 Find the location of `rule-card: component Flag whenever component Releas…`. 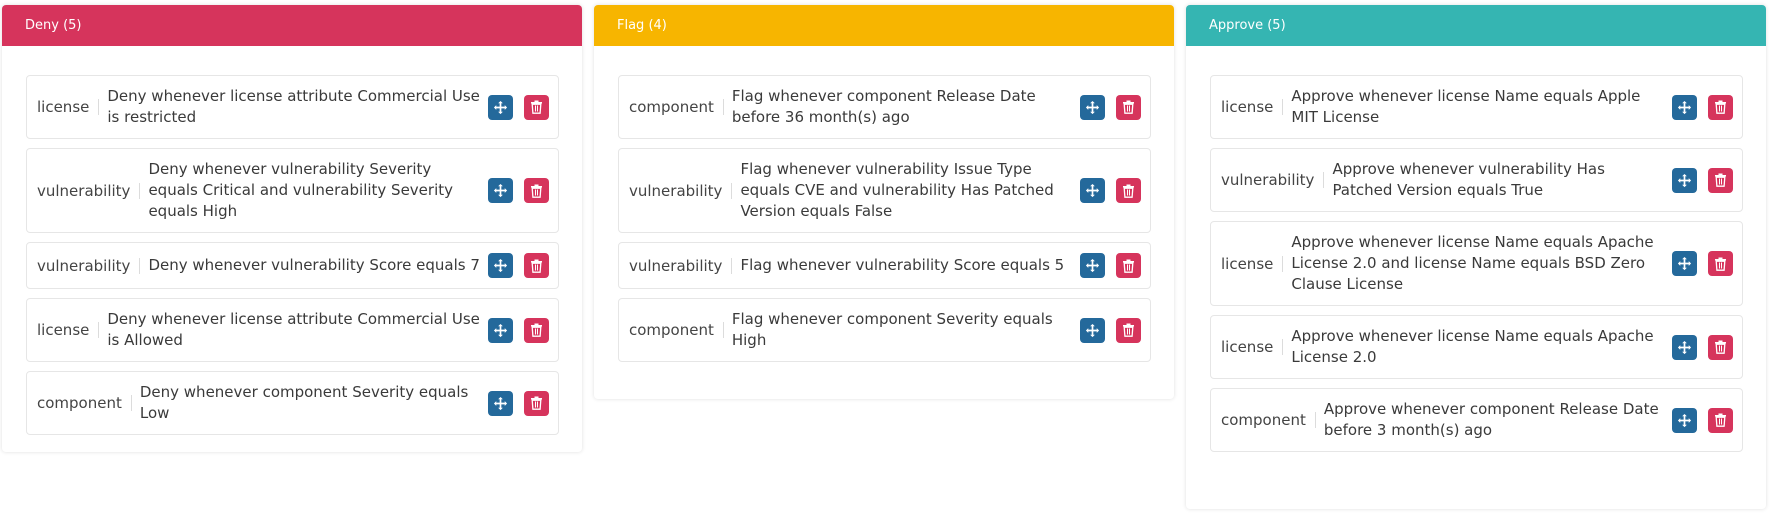

rule-card: component Flag whenever component Releas… is located at coordinates (884, 107).